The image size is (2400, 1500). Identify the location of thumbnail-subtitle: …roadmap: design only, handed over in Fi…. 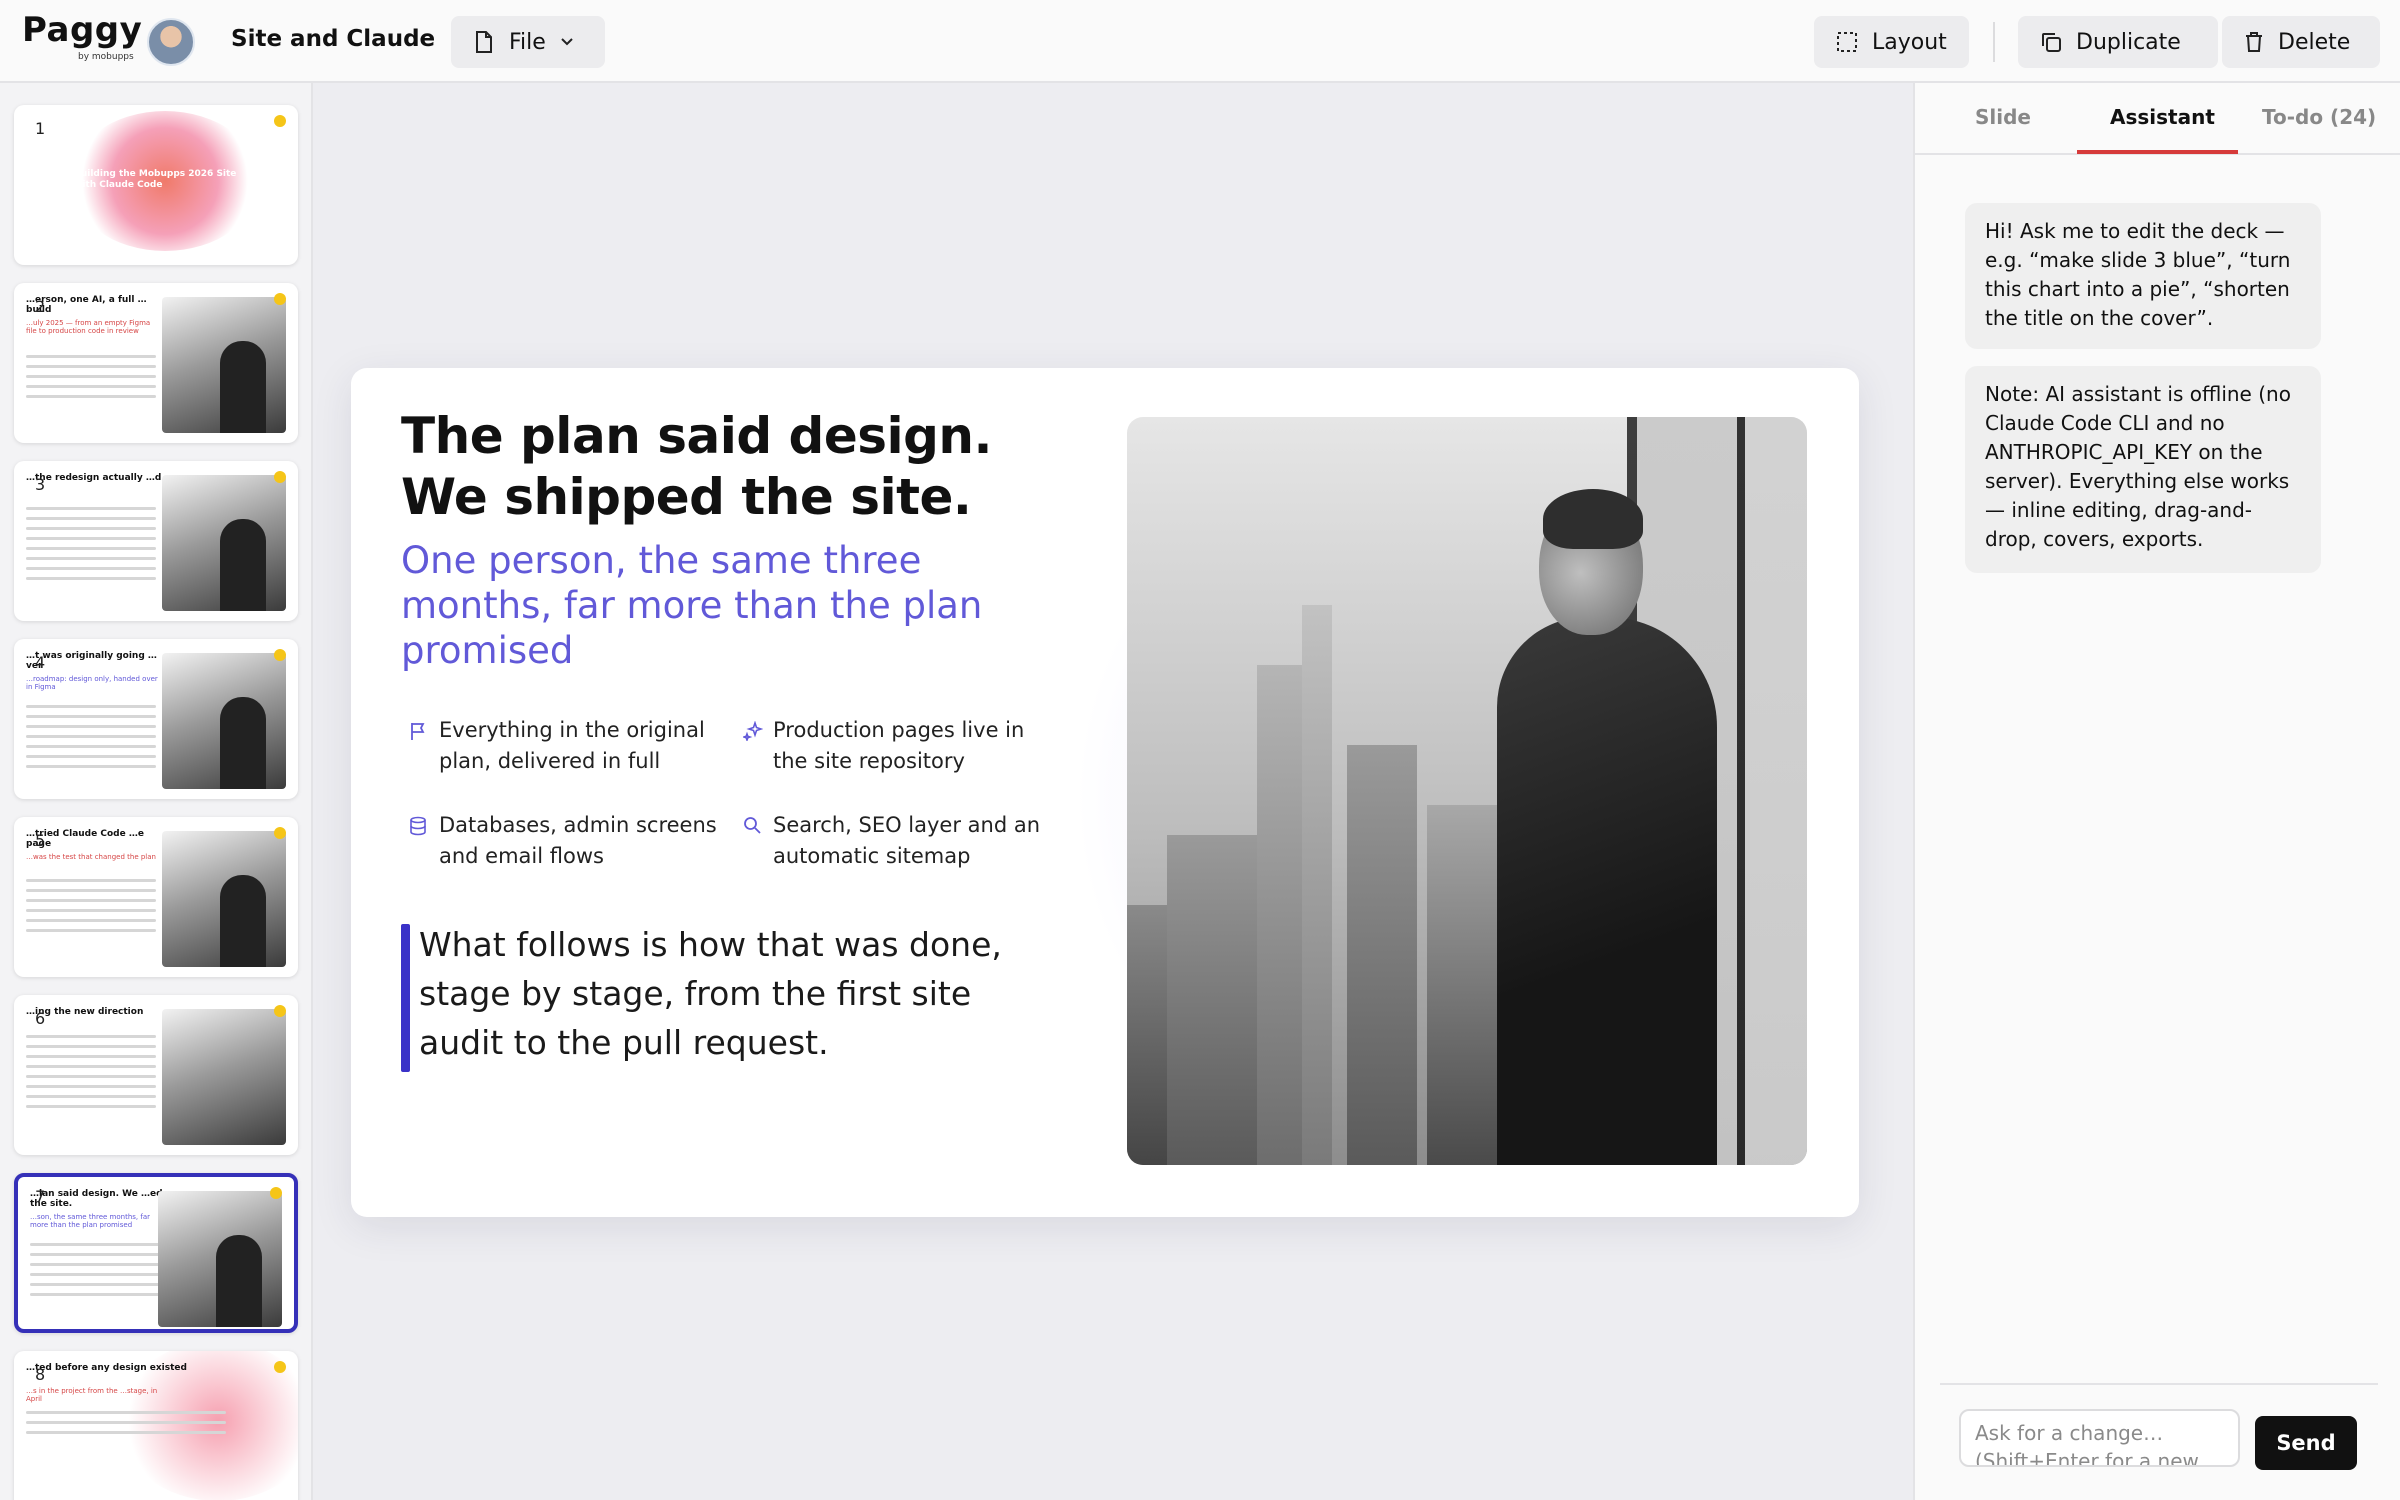
(92, 683).